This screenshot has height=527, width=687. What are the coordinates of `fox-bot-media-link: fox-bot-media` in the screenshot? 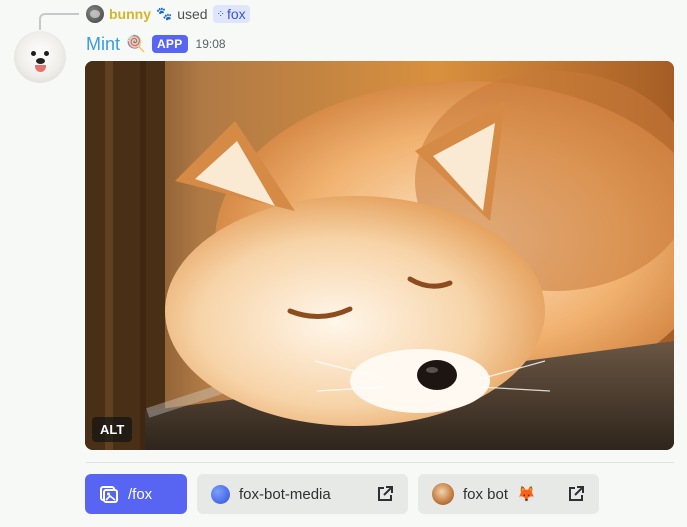 It's located at (302, 494).